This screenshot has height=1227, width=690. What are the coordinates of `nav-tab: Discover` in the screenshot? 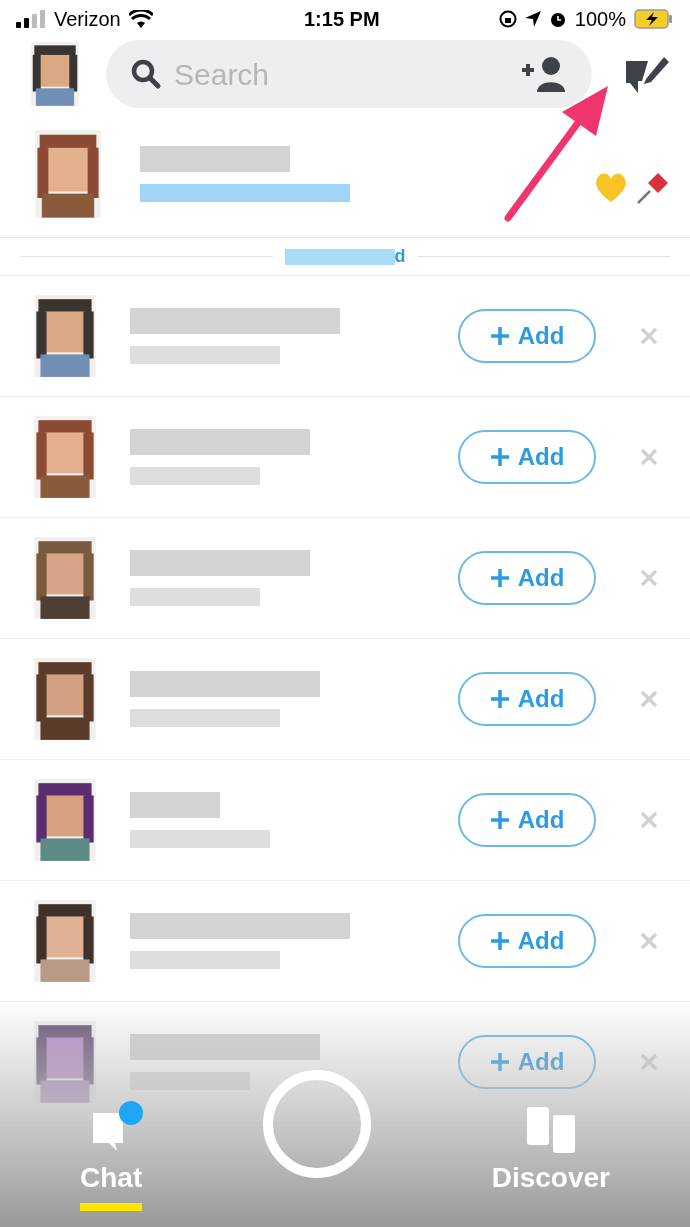 It's located at (550, 1184).